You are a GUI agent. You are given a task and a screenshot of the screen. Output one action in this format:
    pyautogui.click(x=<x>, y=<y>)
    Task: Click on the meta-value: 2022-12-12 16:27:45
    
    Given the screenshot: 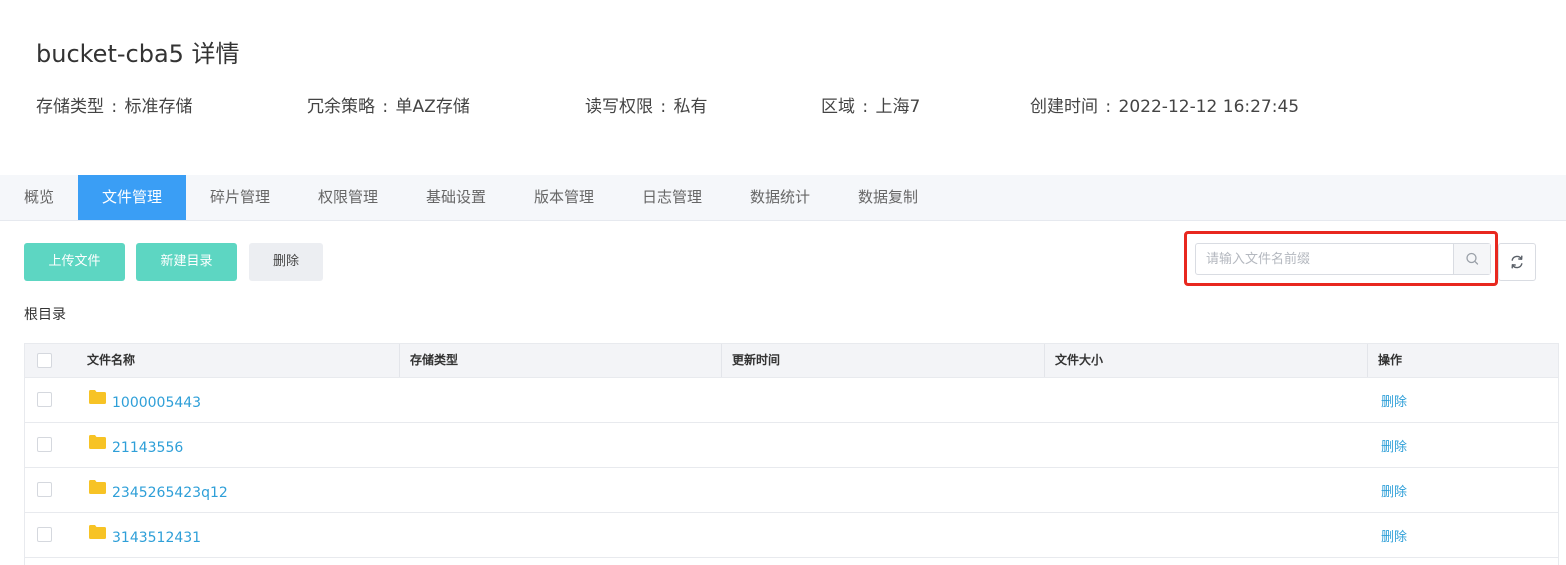 What is the action you would take?
    pyautogui.click(x=1209, y=107)
    